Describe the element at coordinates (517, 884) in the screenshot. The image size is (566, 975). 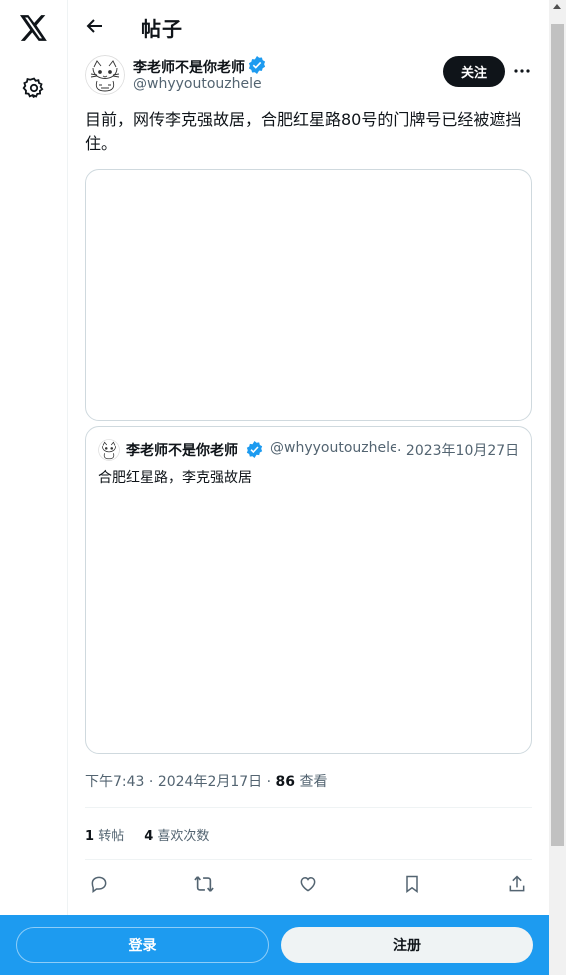
I see `share-icon` at that location.